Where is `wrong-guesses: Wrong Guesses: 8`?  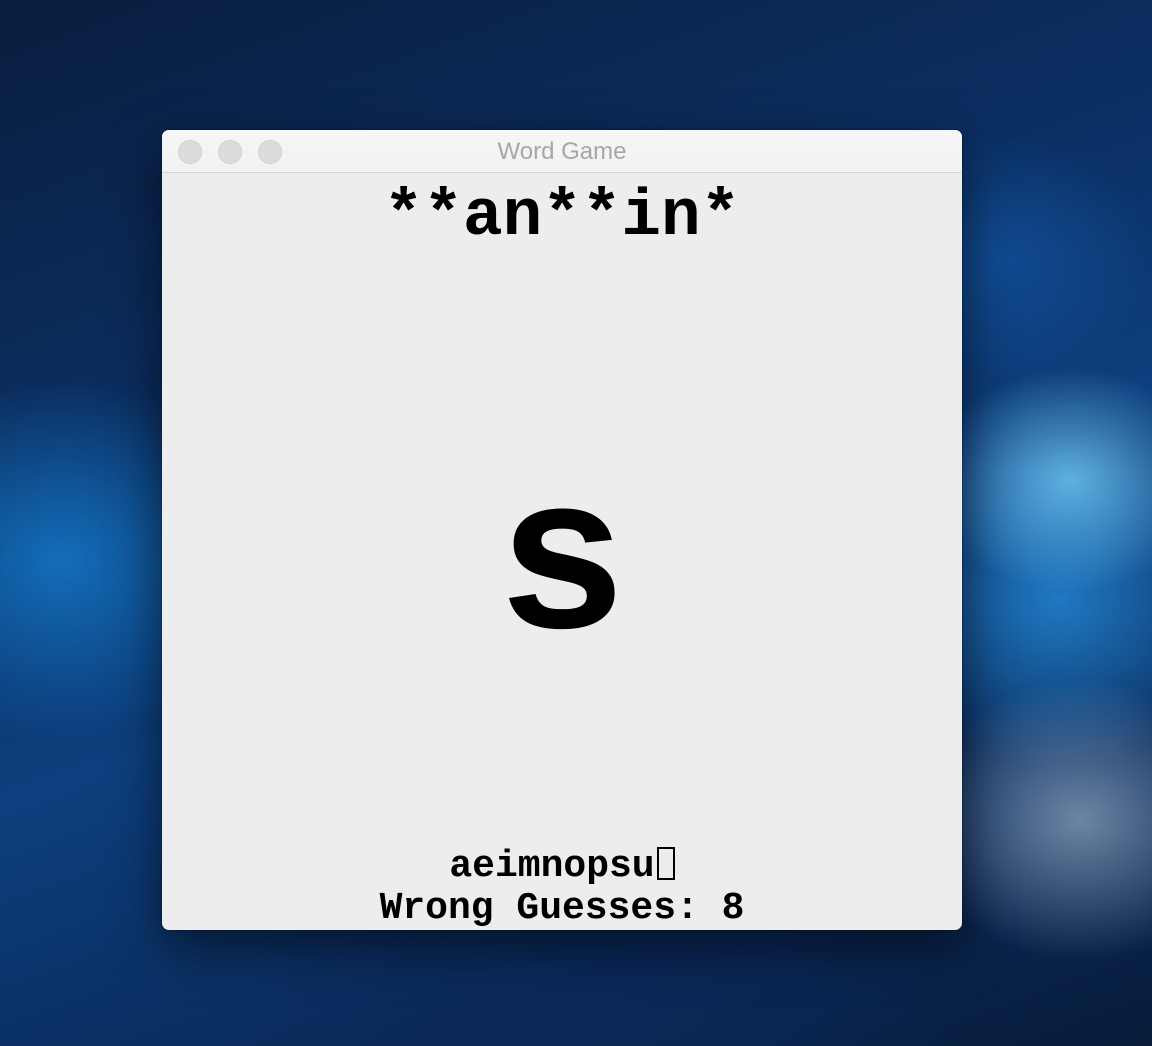 wrong-guesses: Wrong Guesses: 8 is located at coordinates (562, 908).